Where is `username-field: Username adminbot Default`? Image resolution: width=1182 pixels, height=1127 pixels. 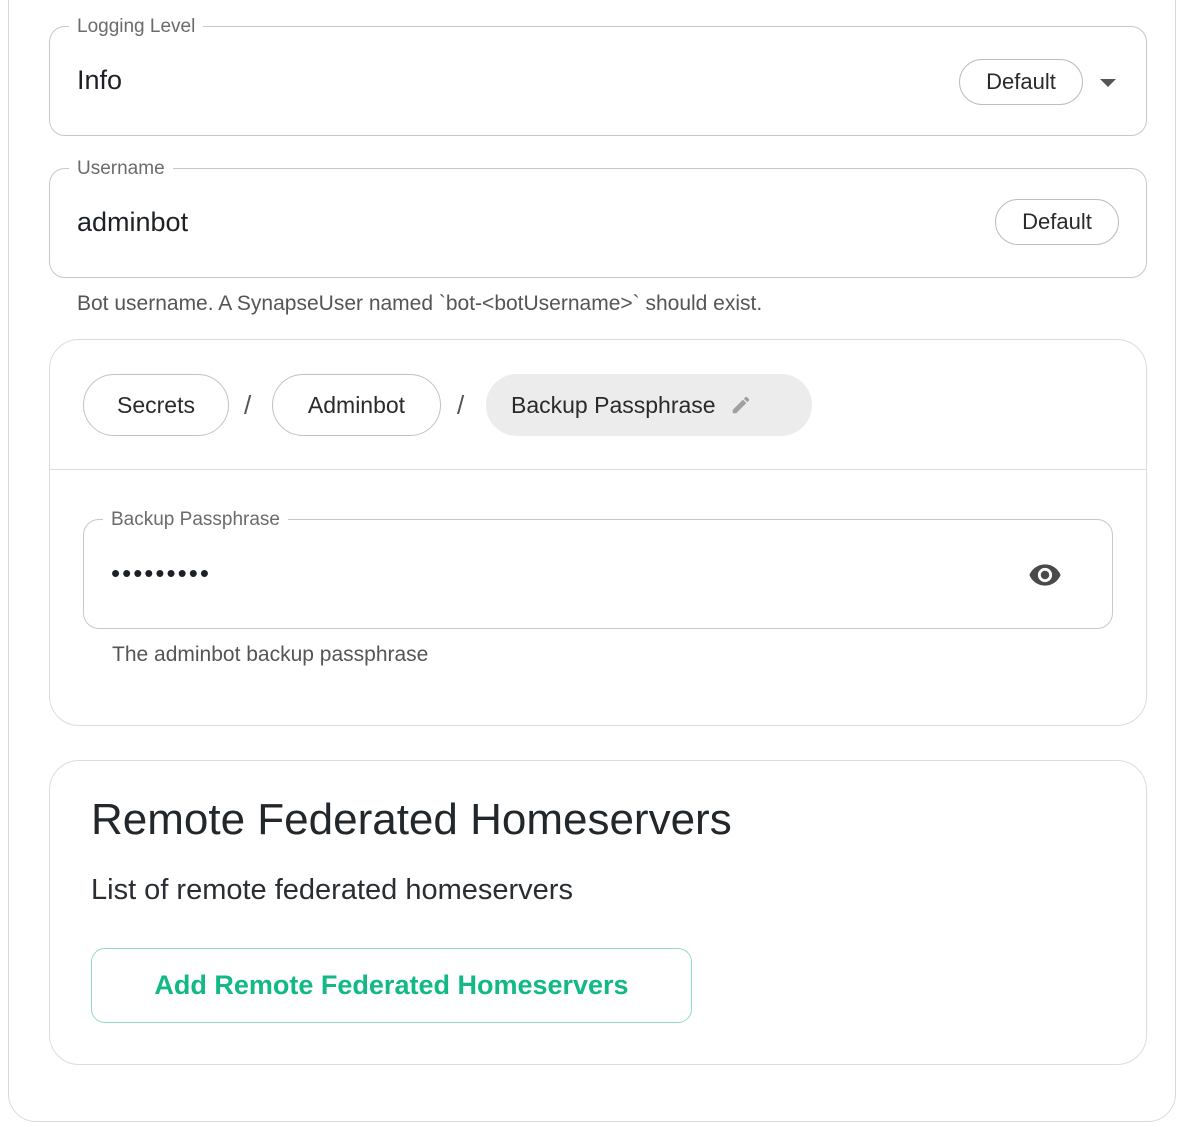 username-field: Username adminbot Default is located at coordinates (598, 218).